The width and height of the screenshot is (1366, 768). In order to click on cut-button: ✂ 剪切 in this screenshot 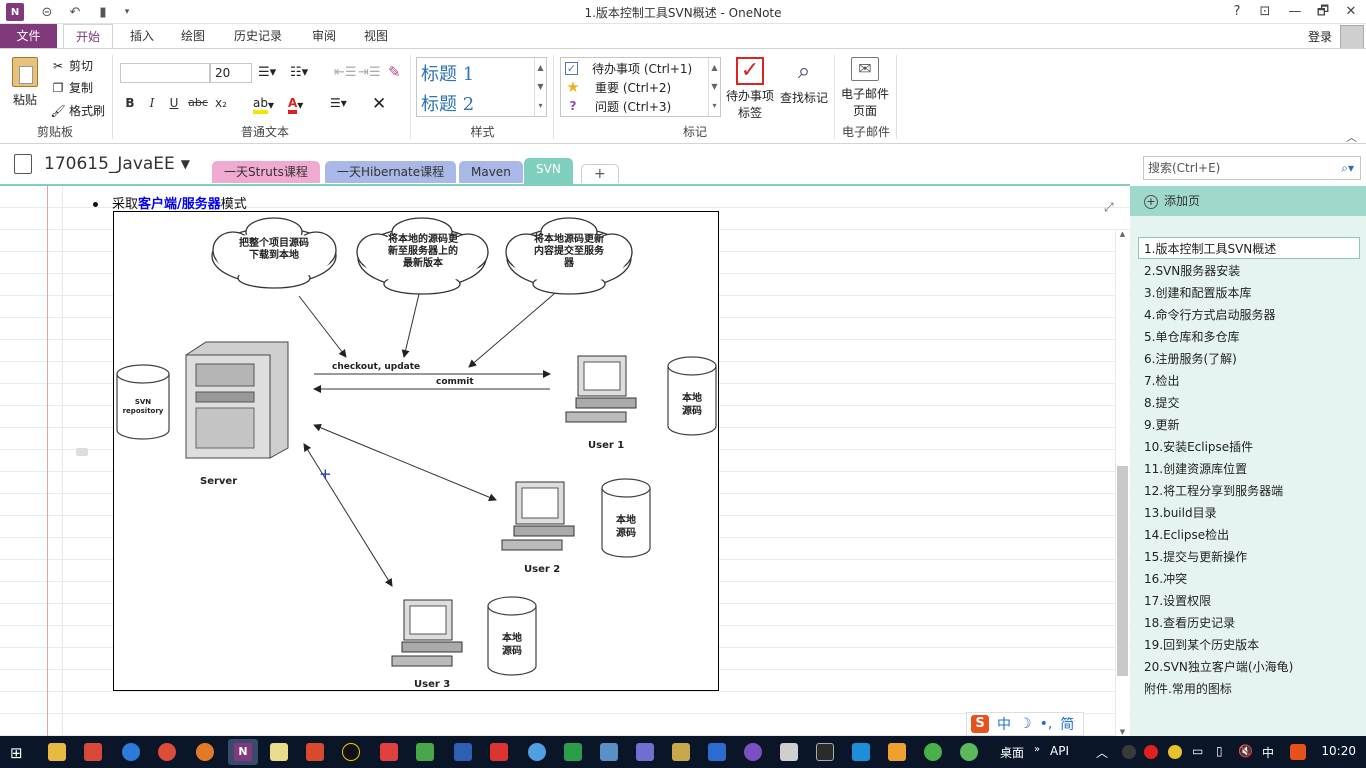, I will do `click(71, 65)`.